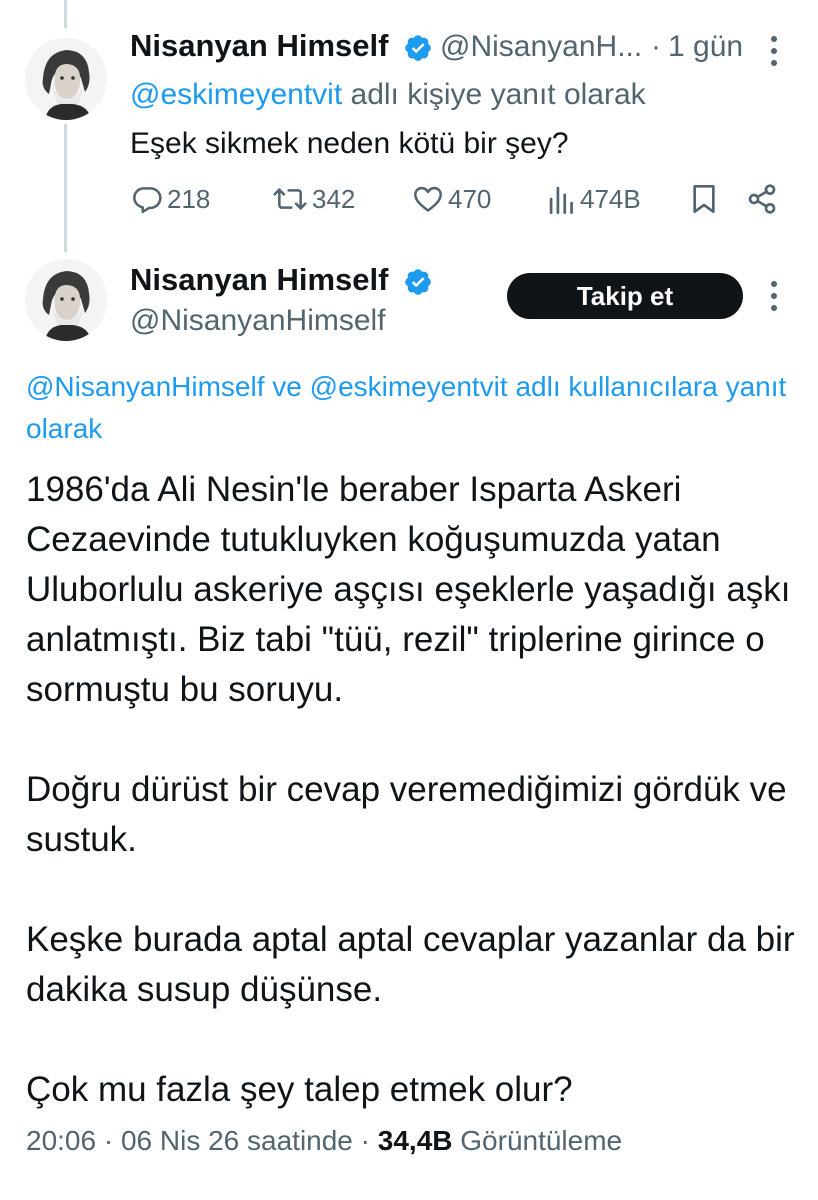 The width and height of the screenshot is (818, 1200). What do you see at coordinates (145, 386) in the screenshot?
I see `reply-mention-link: @NisanyanHimself` at bounding box center [145, 386].